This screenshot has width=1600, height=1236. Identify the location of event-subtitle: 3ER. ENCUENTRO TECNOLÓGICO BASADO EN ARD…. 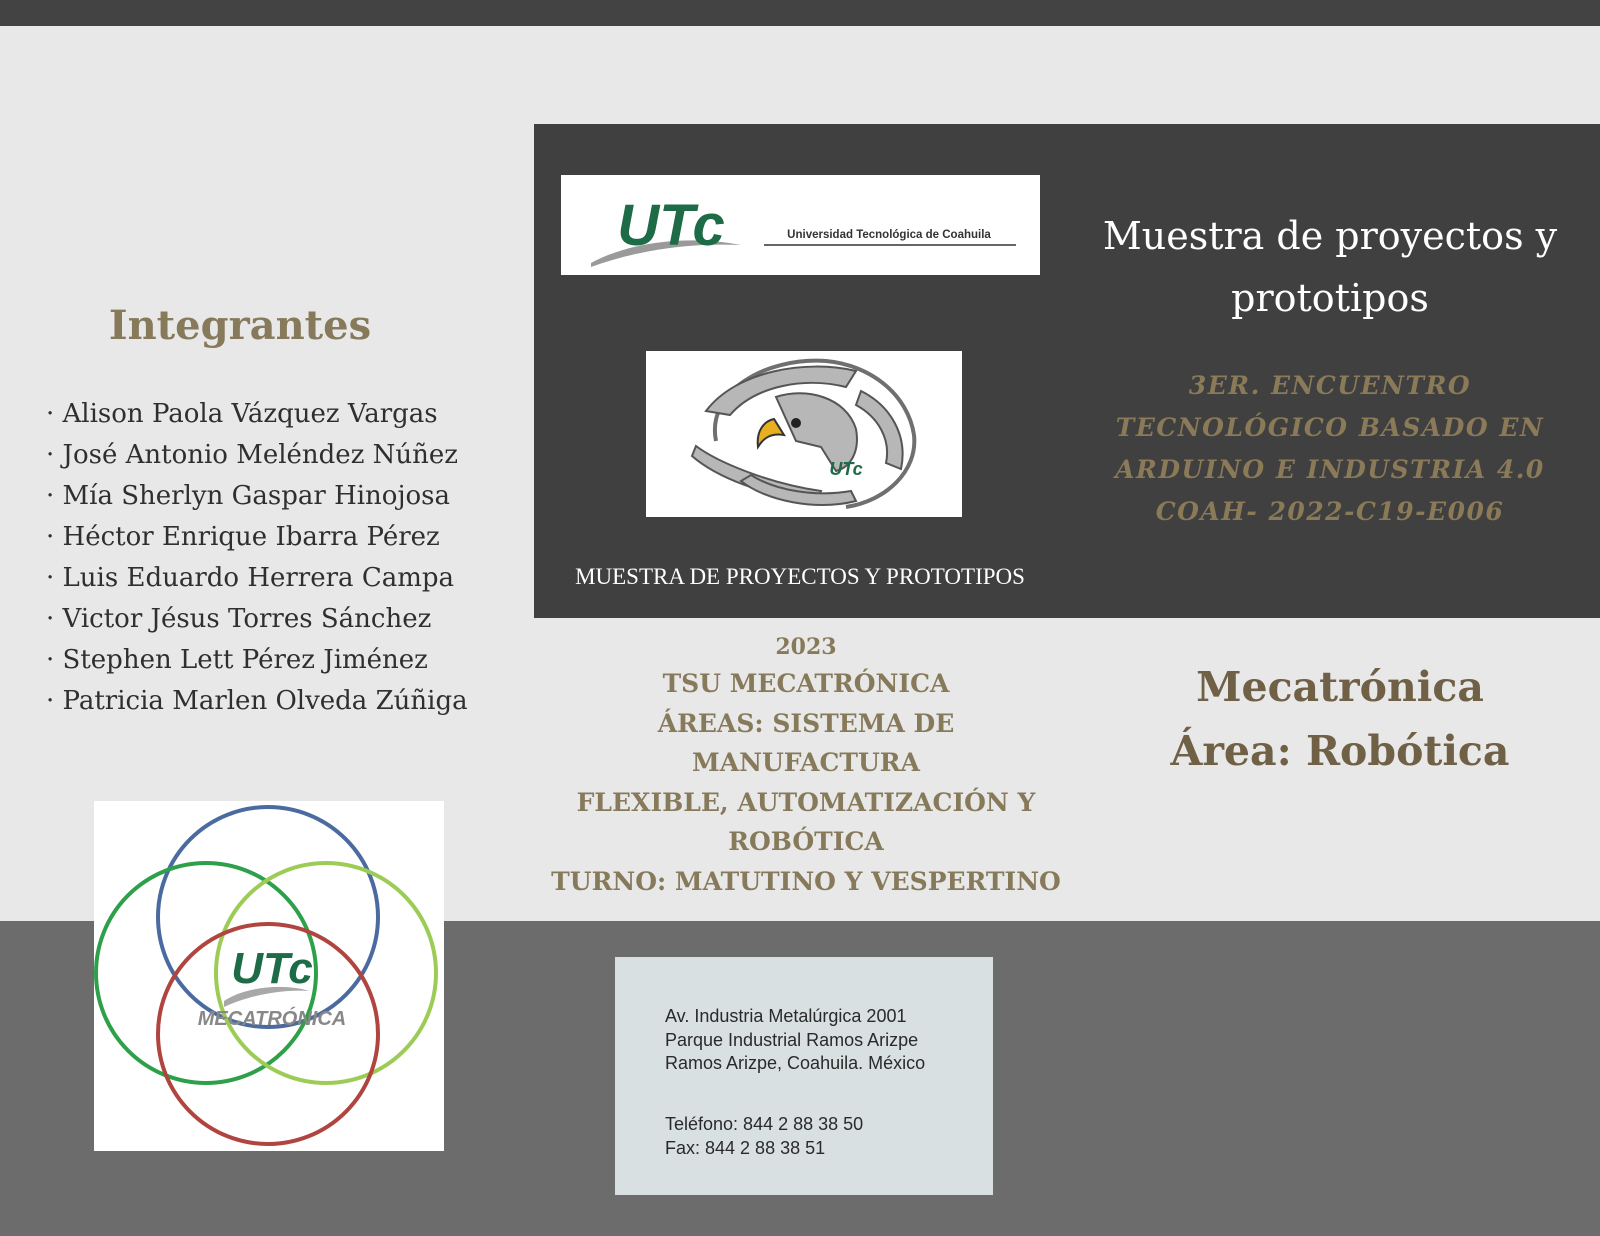
(1330, 449).